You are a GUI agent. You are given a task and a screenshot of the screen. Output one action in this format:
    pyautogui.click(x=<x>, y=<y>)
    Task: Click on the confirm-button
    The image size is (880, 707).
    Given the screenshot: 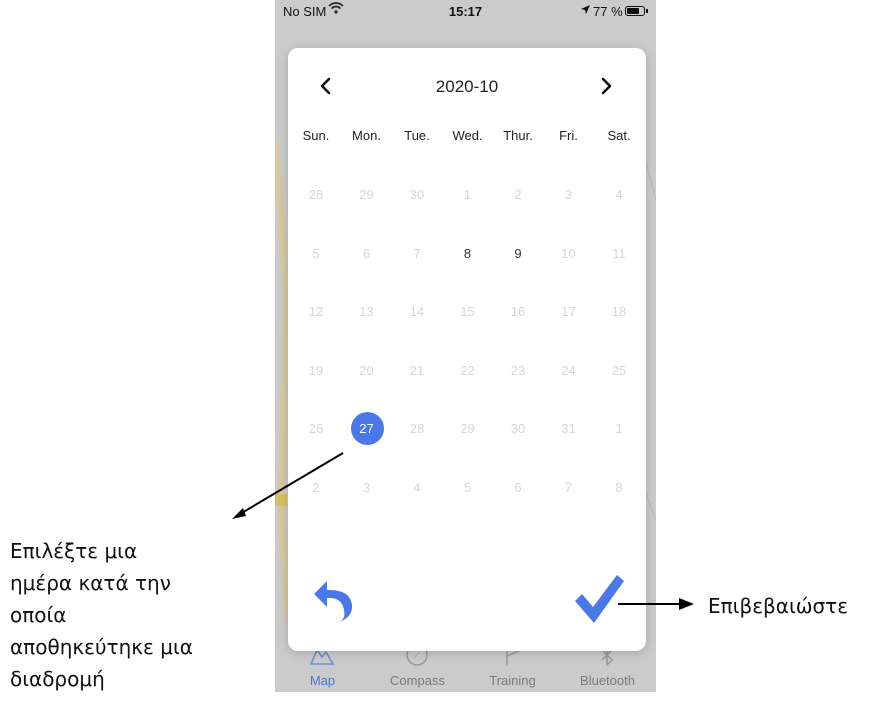 What is the action you would take?
    pyautogui.click(x=599, y=599)
    